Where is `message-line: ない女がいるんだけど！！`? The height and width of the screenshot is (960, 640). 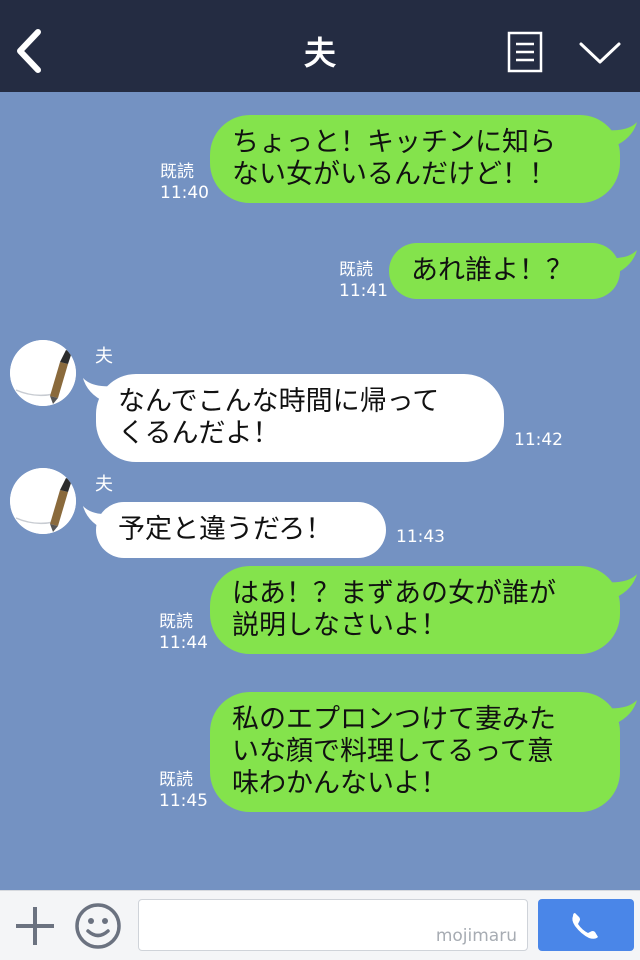 message-line: ない女がいるんだけど！！ is located at coordinates (394, 174).